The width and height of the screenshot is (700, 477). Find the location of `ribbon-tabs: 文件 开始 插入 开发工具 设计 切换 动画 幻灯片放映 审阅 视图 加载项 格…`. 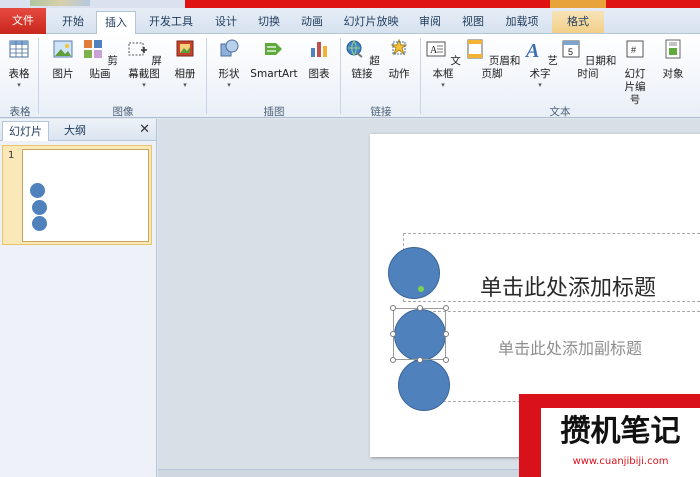

ribbon-tabs: 文件 开始 插入 开发工具 设计 切换 动画 幻灯片放映 审阅 视图 加载项 格… is located at coordinates (350, 21).